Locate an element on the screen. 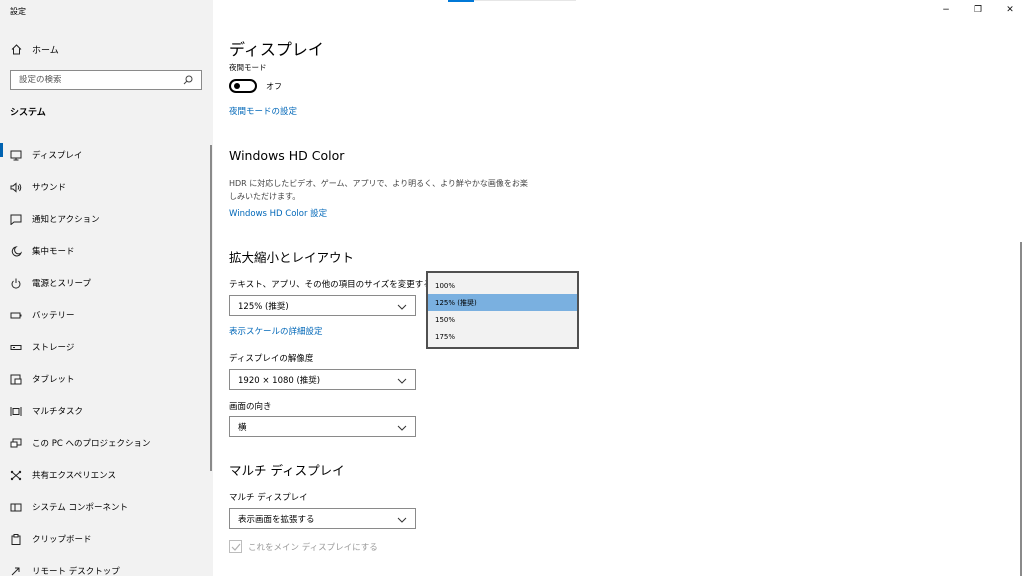 The height and width of the screenshot is (576, 1024). sidebar-item-notifications: 通知とアクション is located at coordinates (106, 219).